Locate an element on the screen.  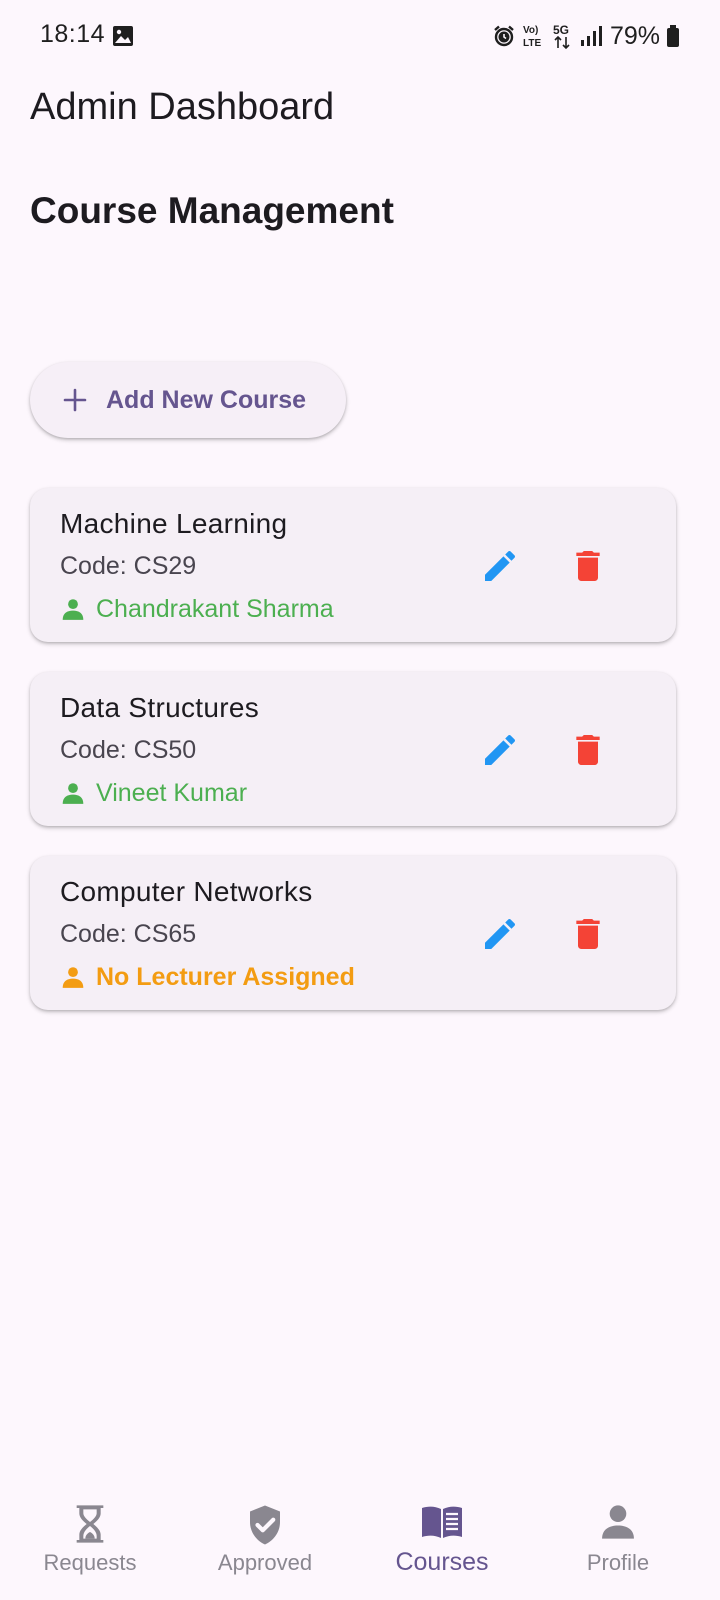
course-code: Code: CS29 is located at coordinates (128, 566).